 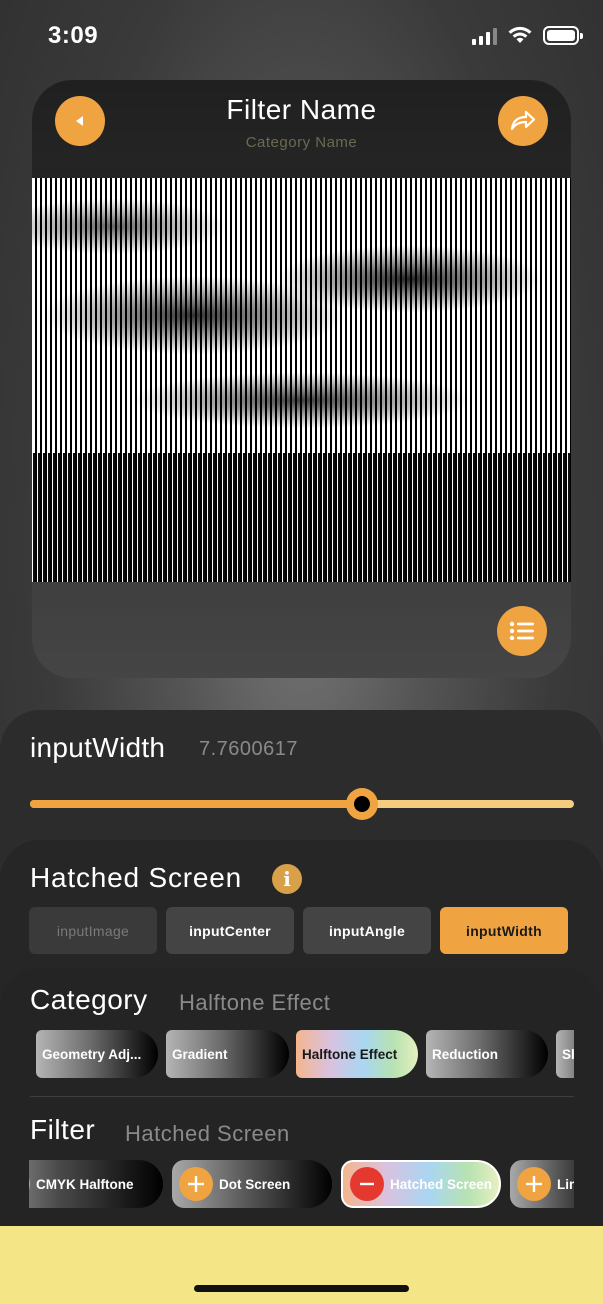 I want to click on parameter-slider, so click(x=302, y=804).